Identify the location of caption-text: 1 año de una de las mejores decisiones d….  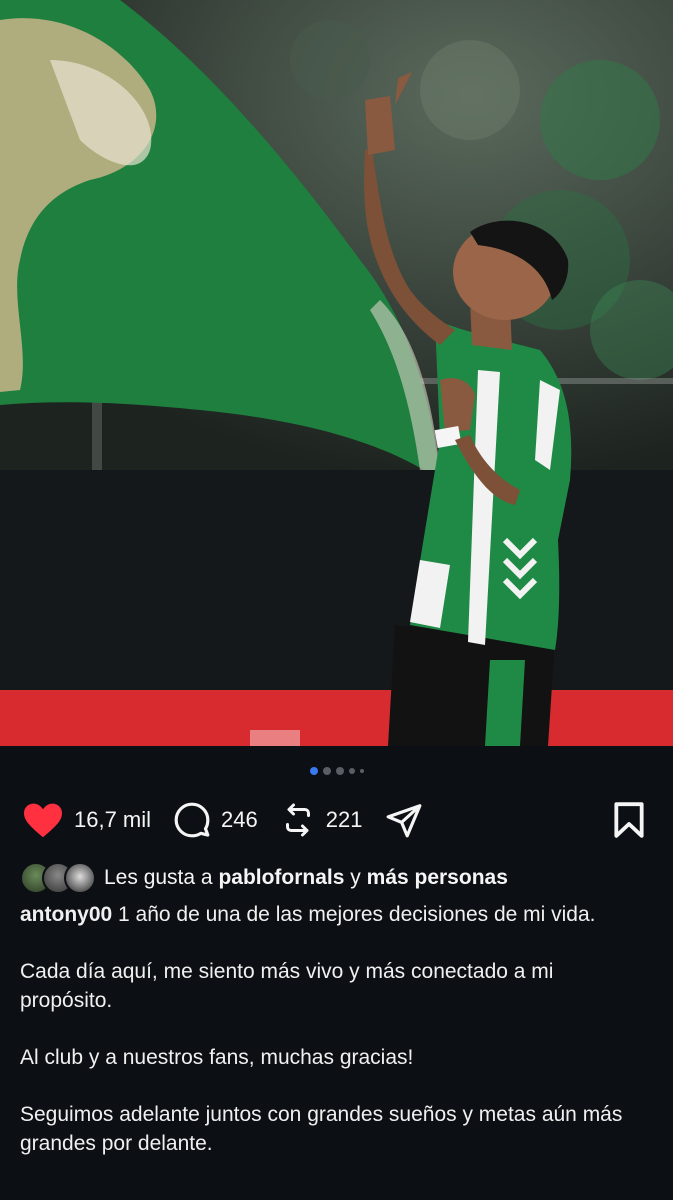
(357, 914).